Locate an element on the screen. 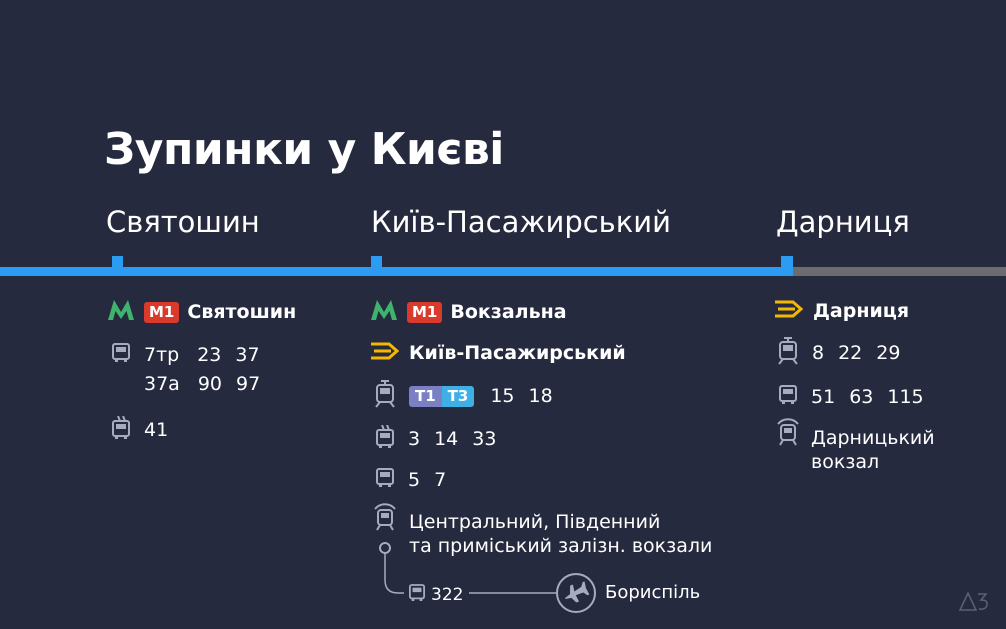 This screenshot has height=629, width=1006. station-name-darnytsia: Дарниця is located at coordinates (843, 222).